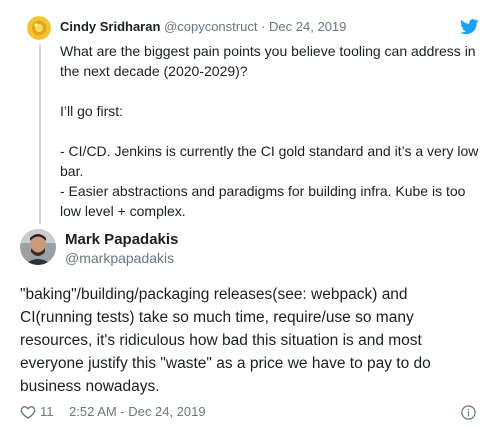 This screenshot has height=428, width=497. I want to click on quoted-tweet-date: Dec 24, 2019, so click(307, 26).